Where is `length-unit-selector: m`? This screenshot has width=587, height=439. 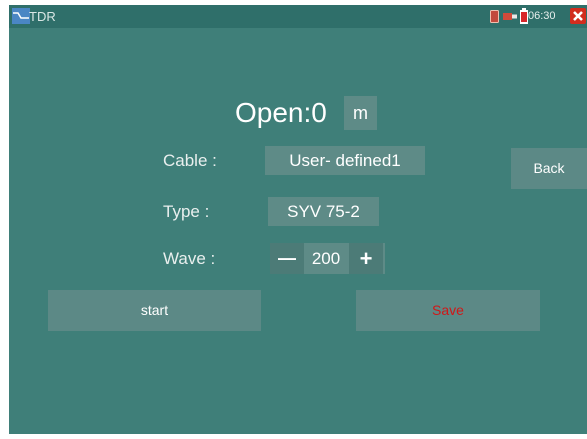
length-unit-selector: m is located at coordinates (360, 113).